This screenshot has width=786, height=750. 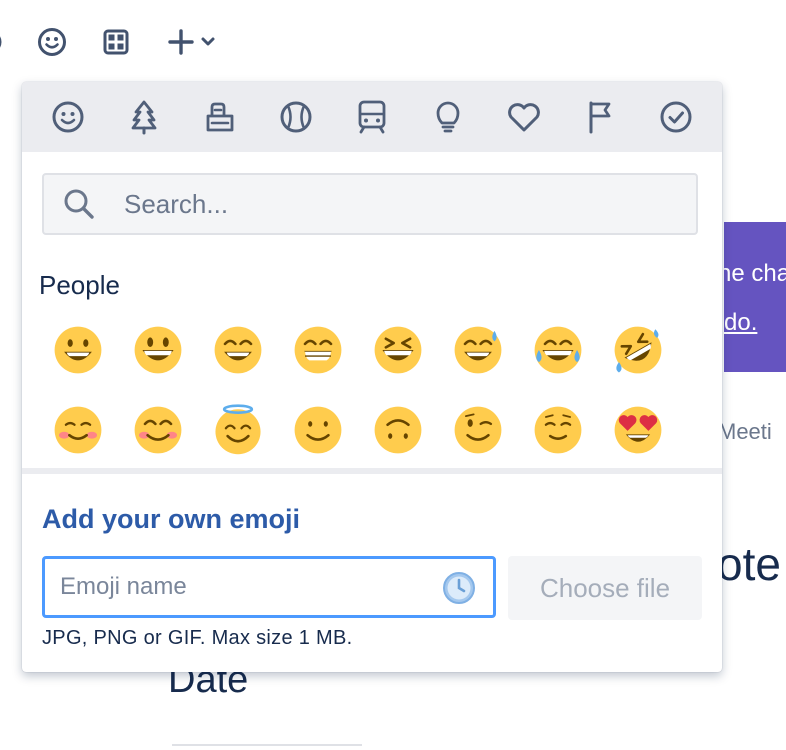 I want to click on purple-panel: ne cha do., so click(x=755, y=297).